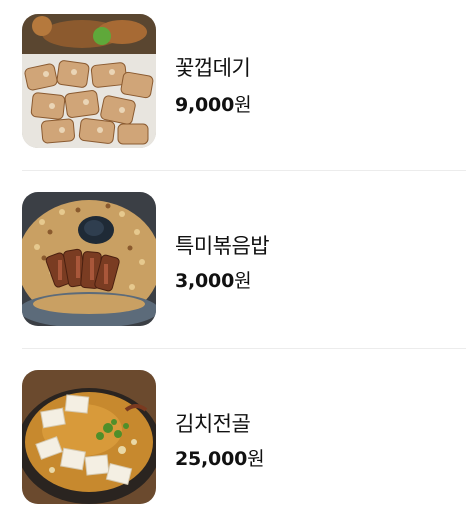  Describe the element at coordinates (213, 424) in the screenshot. I see `menu-item-name: 김치전골` at that location.